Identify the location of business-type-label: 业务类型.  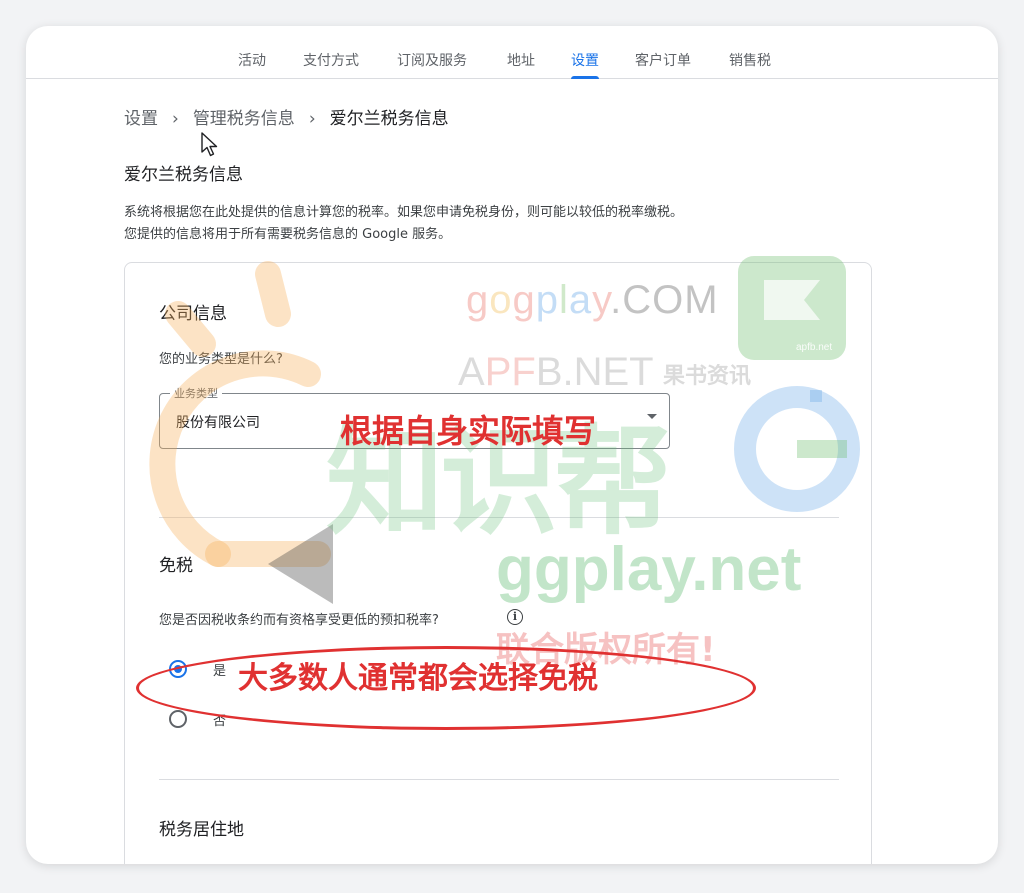
(196, 393).